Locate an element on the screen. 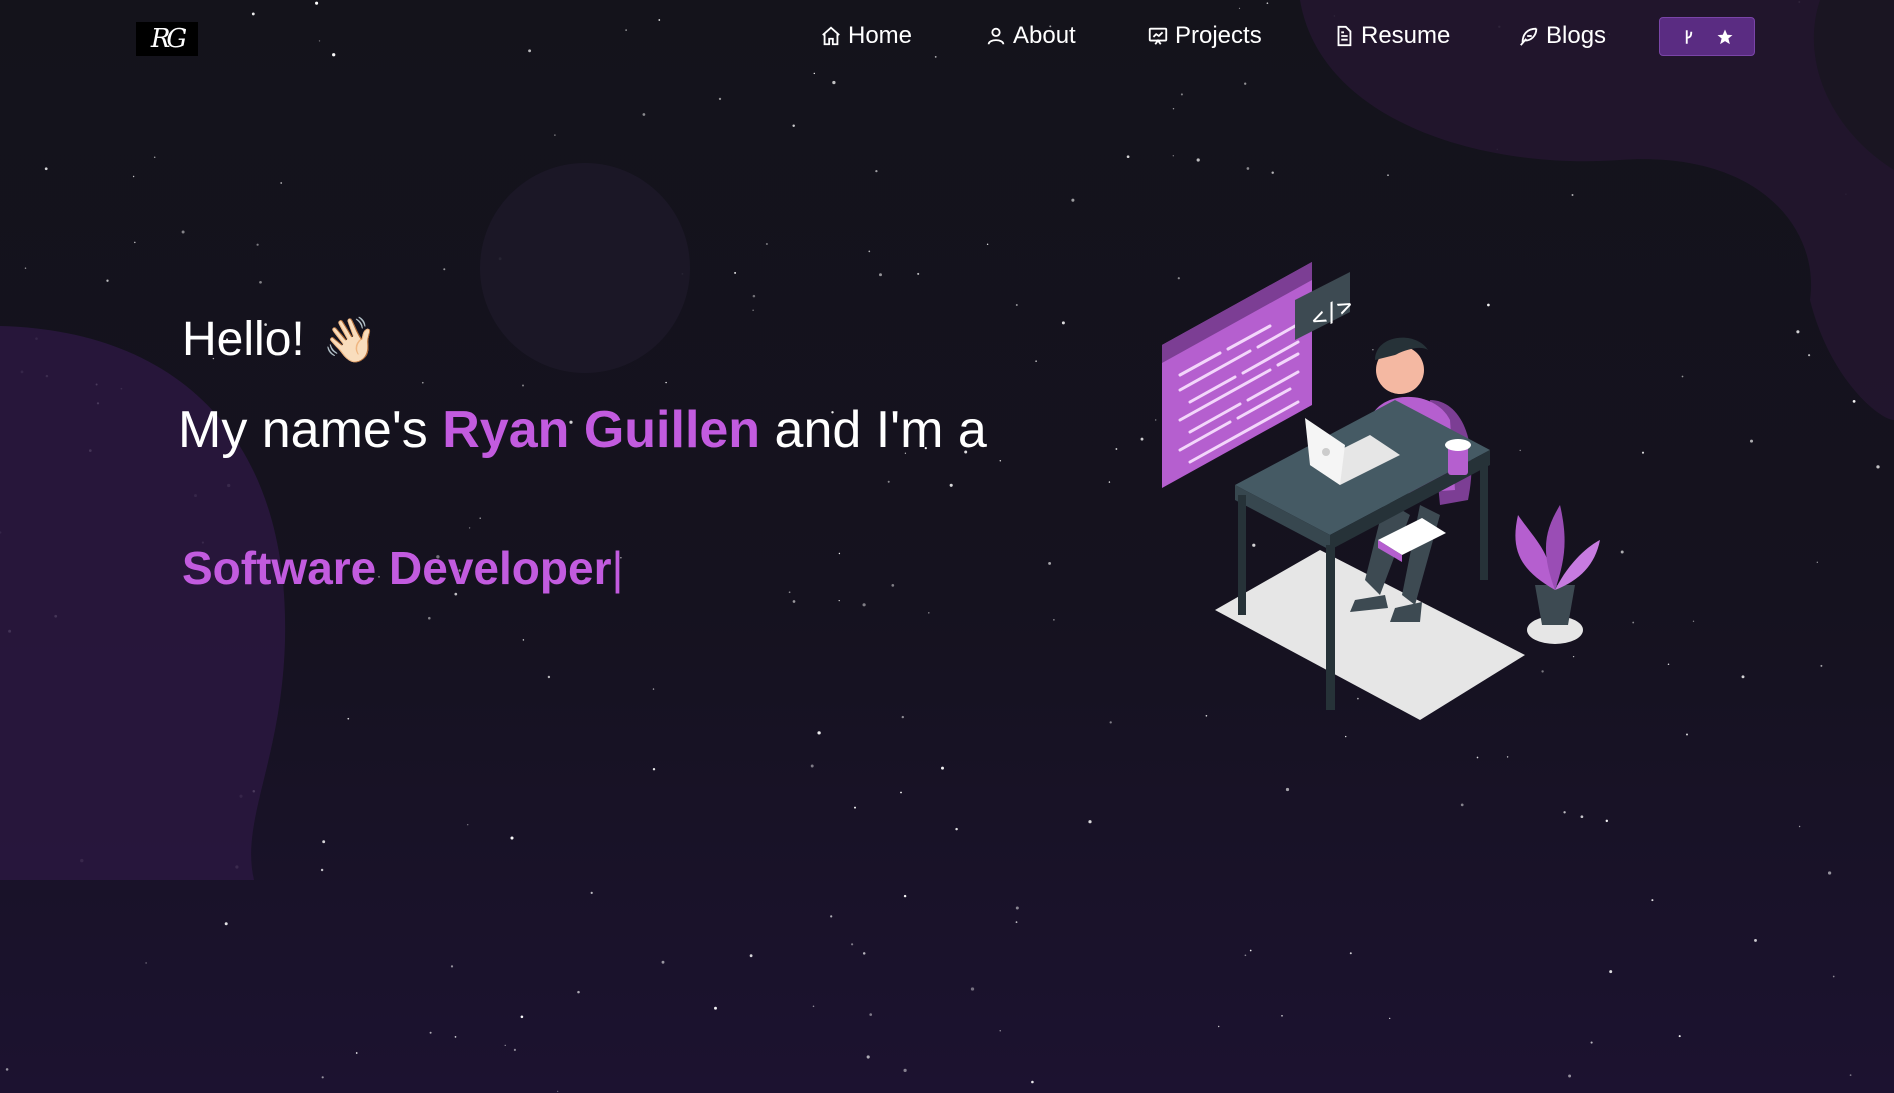  hero-name: Ryan Guillen is located at coordinates (601, 430).